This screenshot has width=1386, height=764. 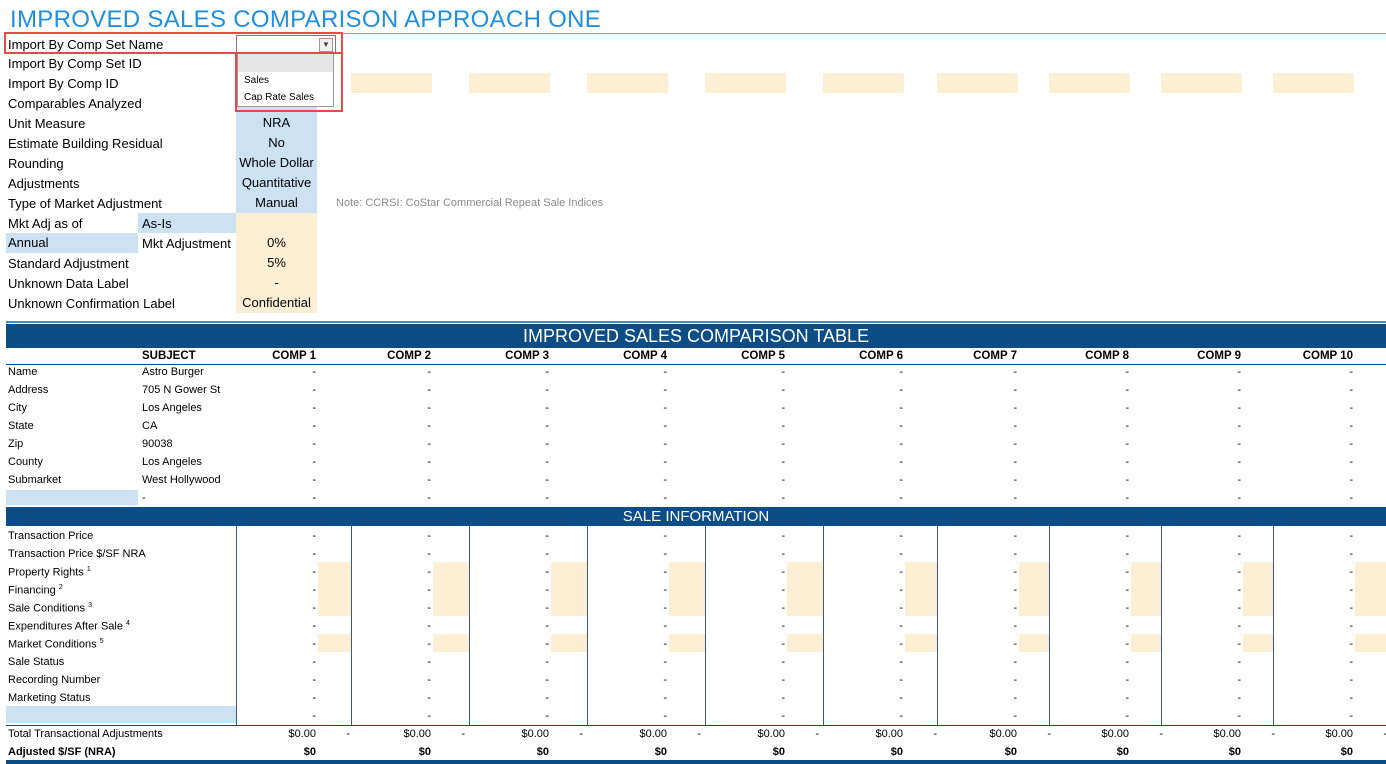 What do you see at coordinates (52, 644) in the screenshot?
I see `sale-row-text: Market Conditions` at bounding box center [52, 644].